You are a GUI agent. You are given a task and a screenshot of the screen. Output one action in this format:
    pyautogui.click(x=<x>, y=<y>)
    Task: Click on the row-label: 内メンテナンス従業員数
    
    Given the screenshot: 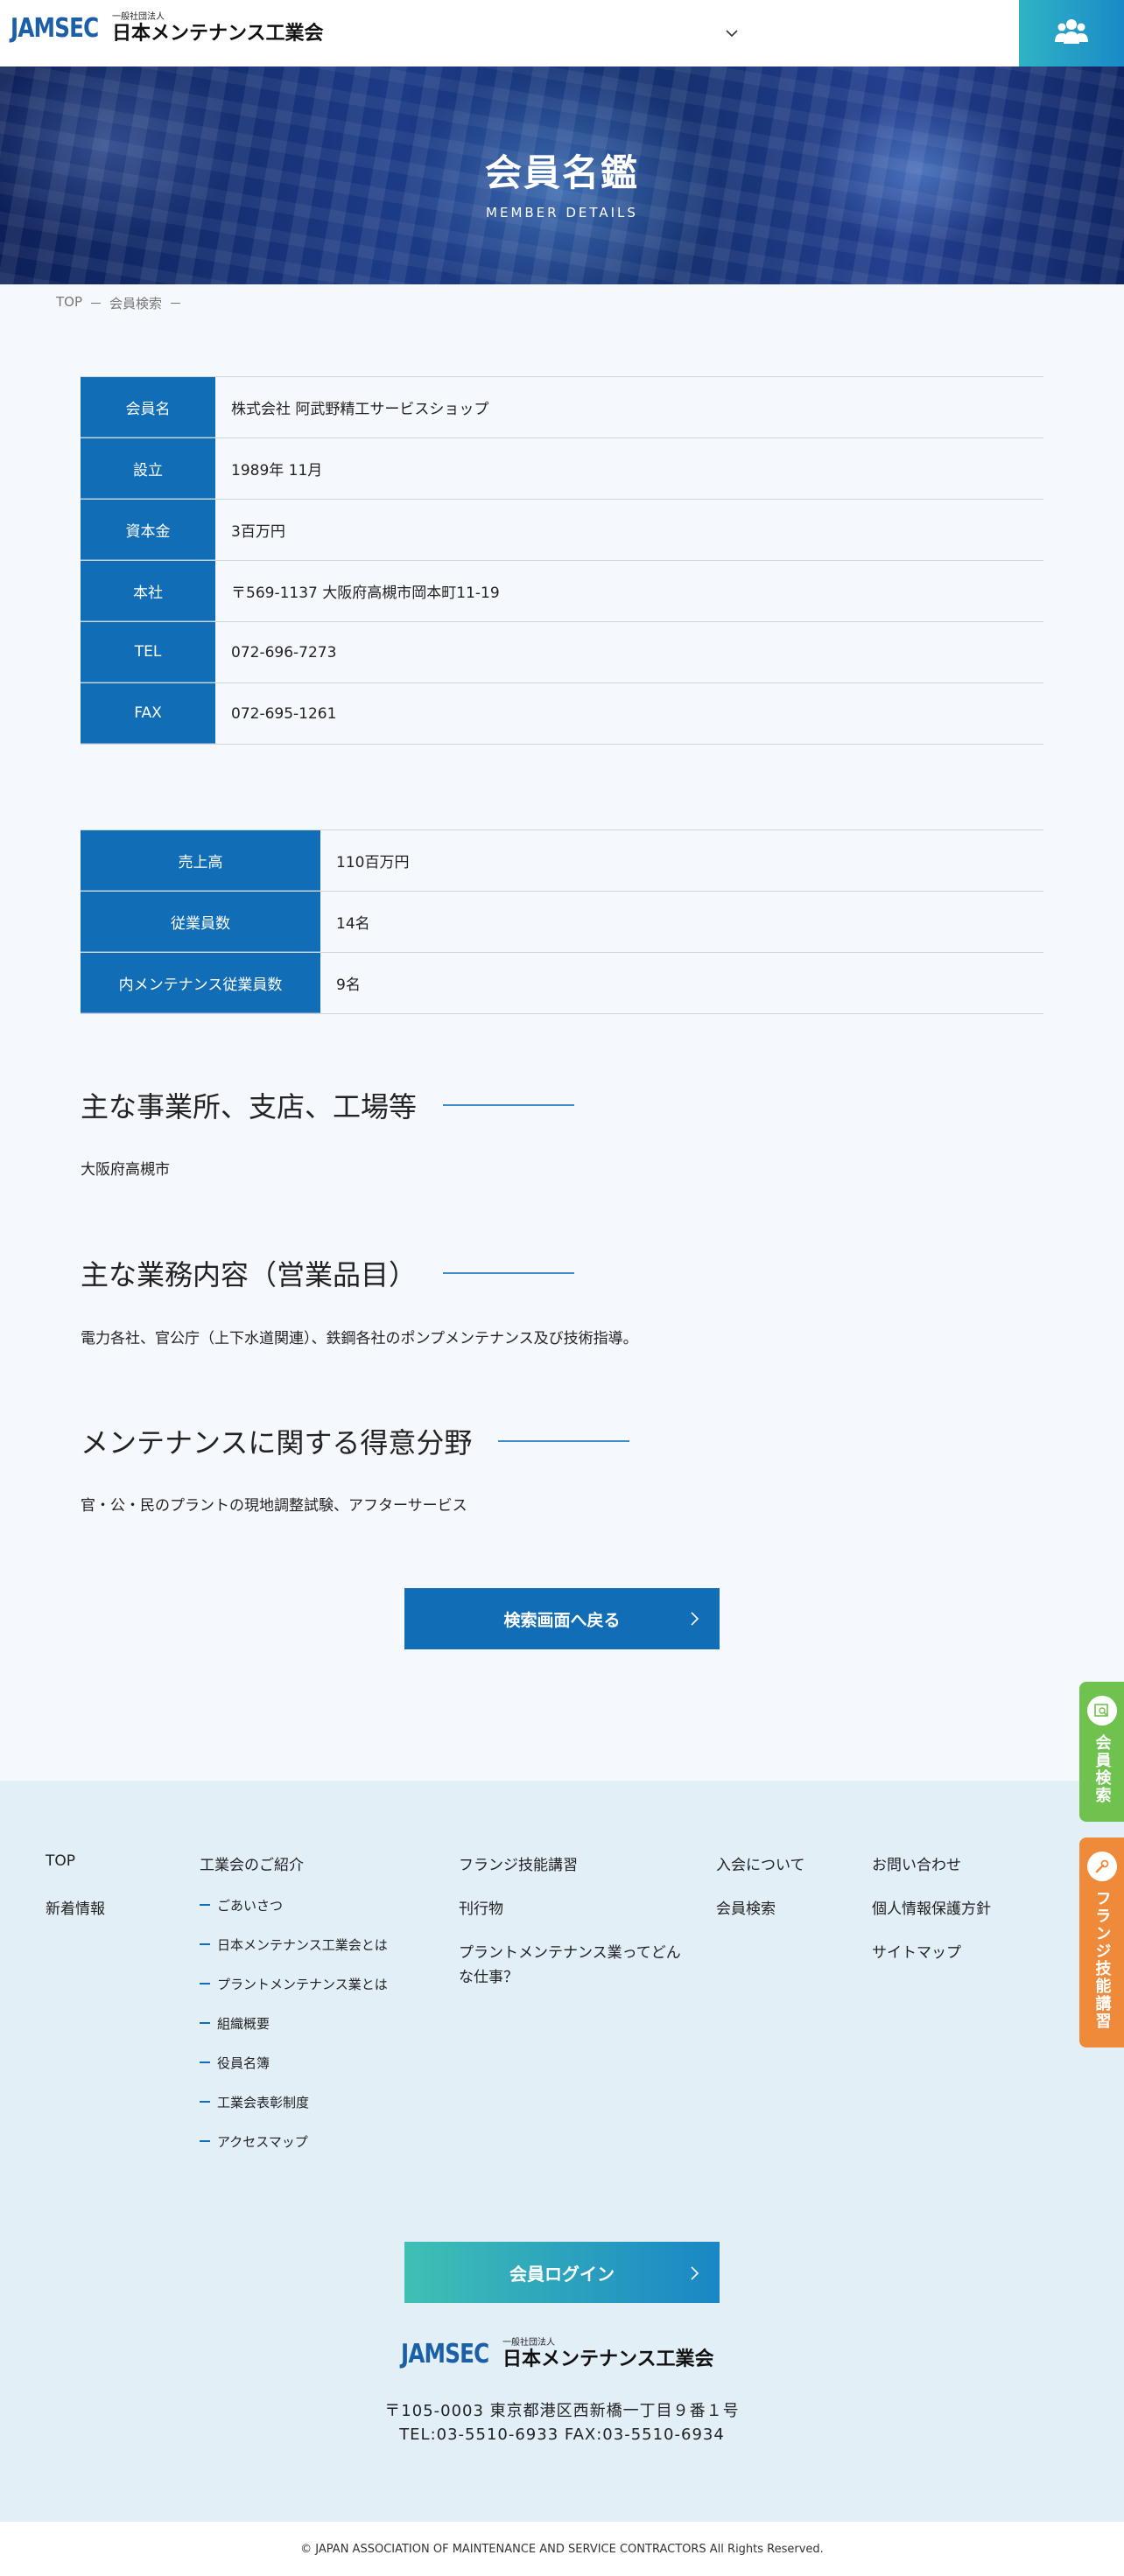 What is the action you would take?
    pyautogui.click(x=200, y=983)
    